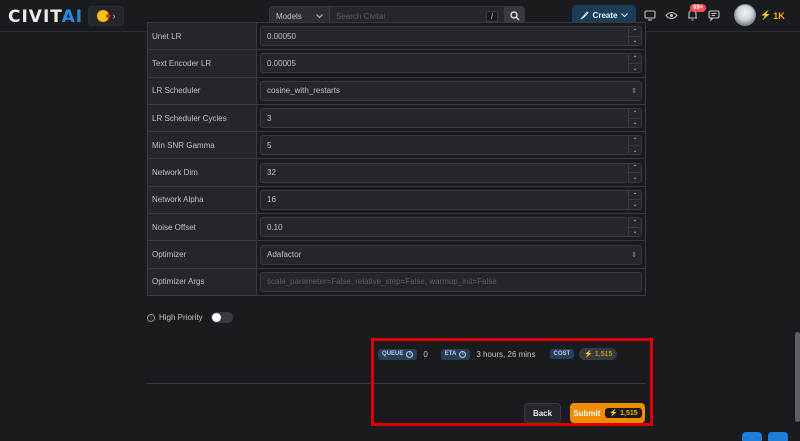 The height and width of the screenshot is (441, 800). Describe the element at coordinates (271, 200) in the screenshot. I see `param-value: 16` at that location.